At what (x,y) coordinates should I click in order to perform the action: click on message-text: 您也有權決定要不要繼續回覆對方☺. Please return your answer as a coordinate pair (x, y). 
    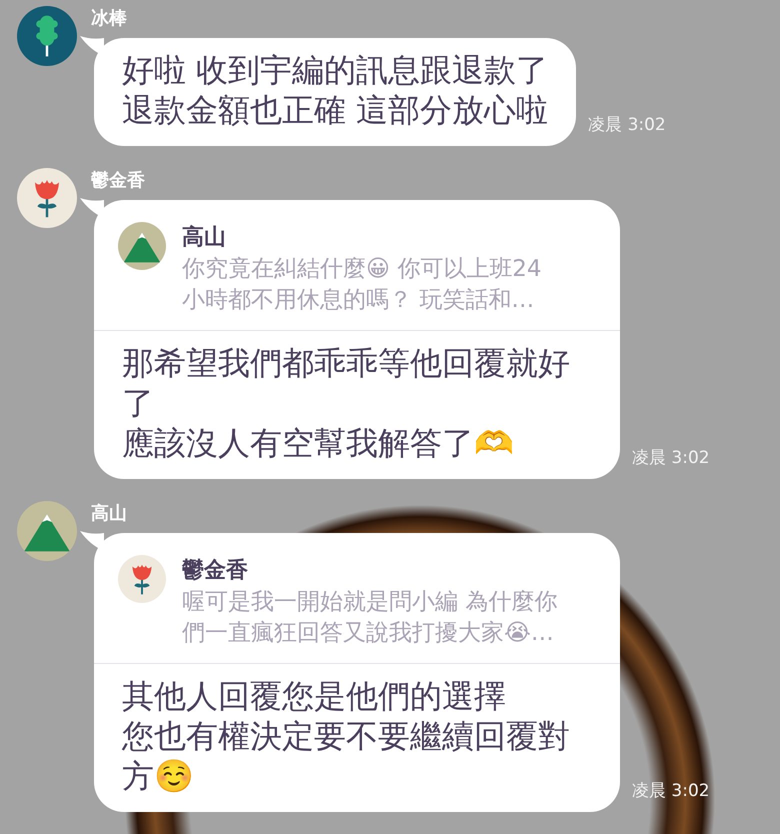
    Looking at the image, I should click on (346, 756).